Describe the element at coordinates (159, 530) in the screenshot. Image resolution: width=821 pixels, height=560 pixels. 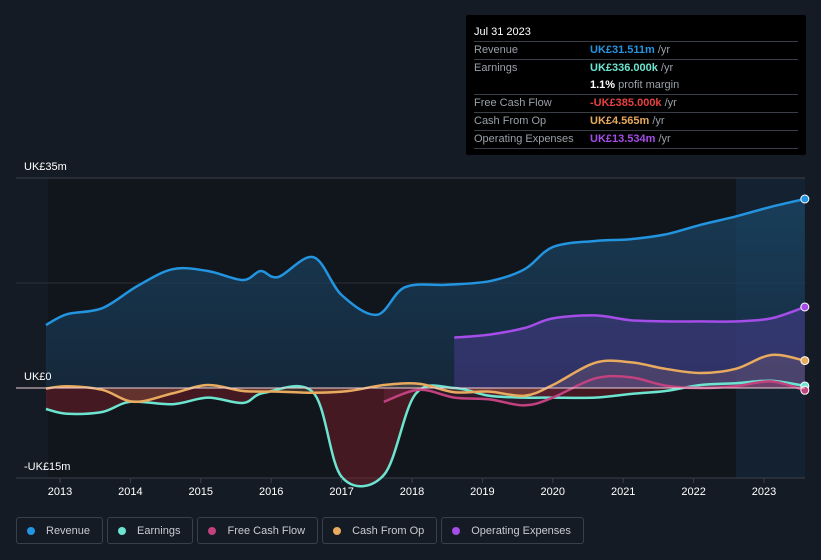
I see `legend-label: Earnings` at that location.